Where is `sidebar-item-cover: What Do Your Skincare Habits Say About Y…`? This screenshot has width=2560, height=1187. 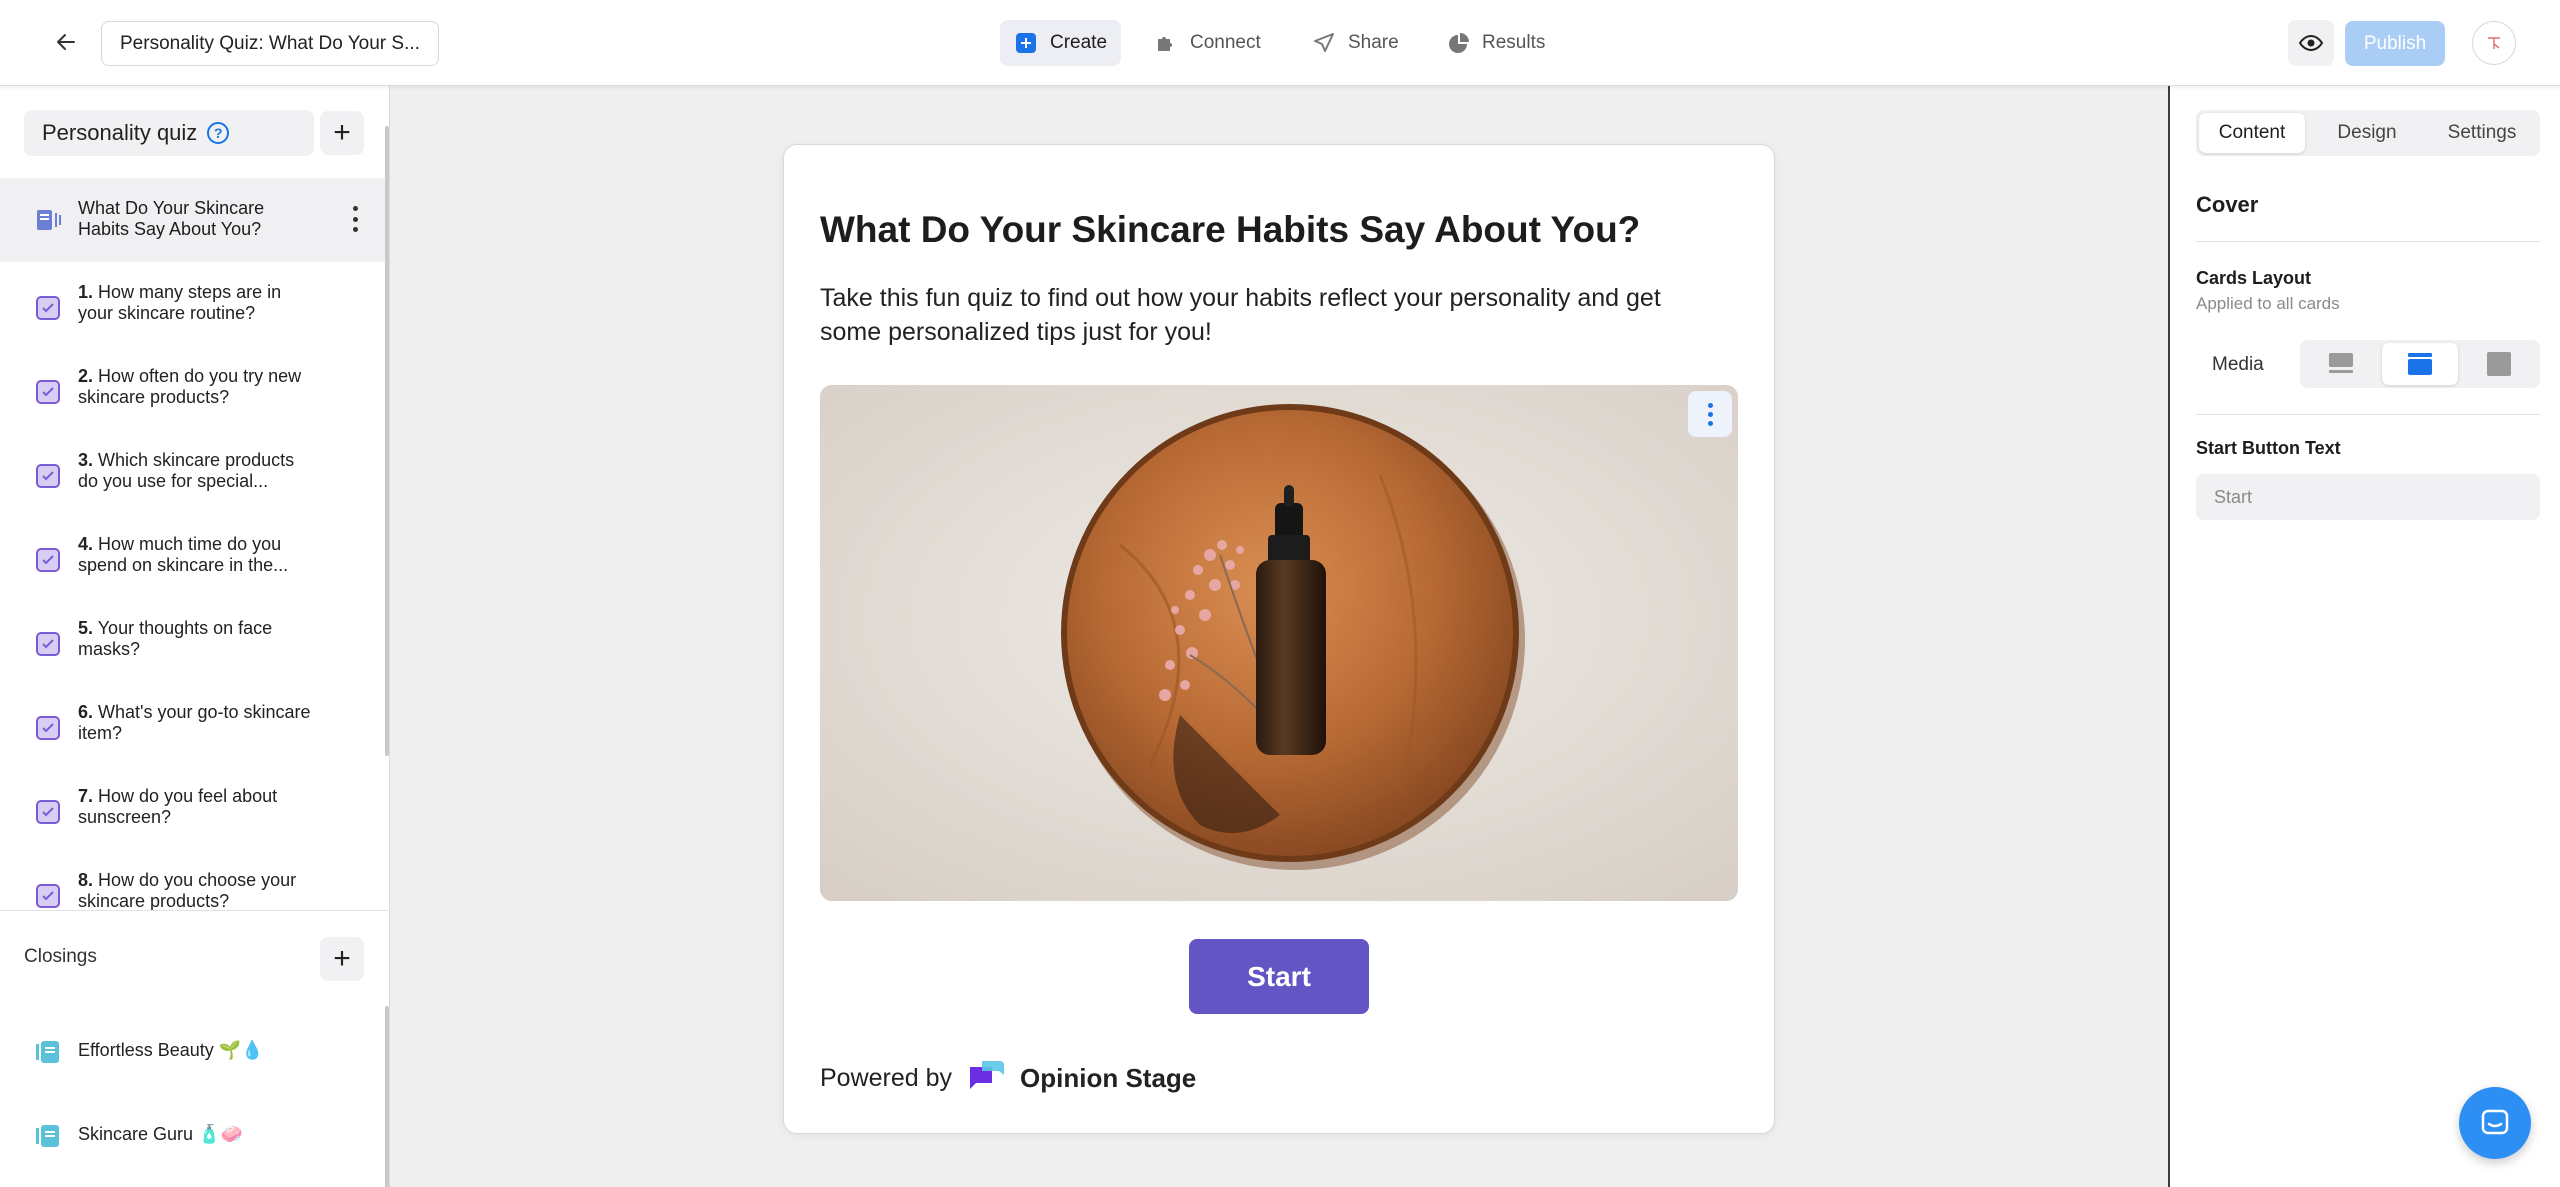 sidebar-item-cover: What Do Your Skincare Habits Say About Y… is located at coordinates (193, 220).